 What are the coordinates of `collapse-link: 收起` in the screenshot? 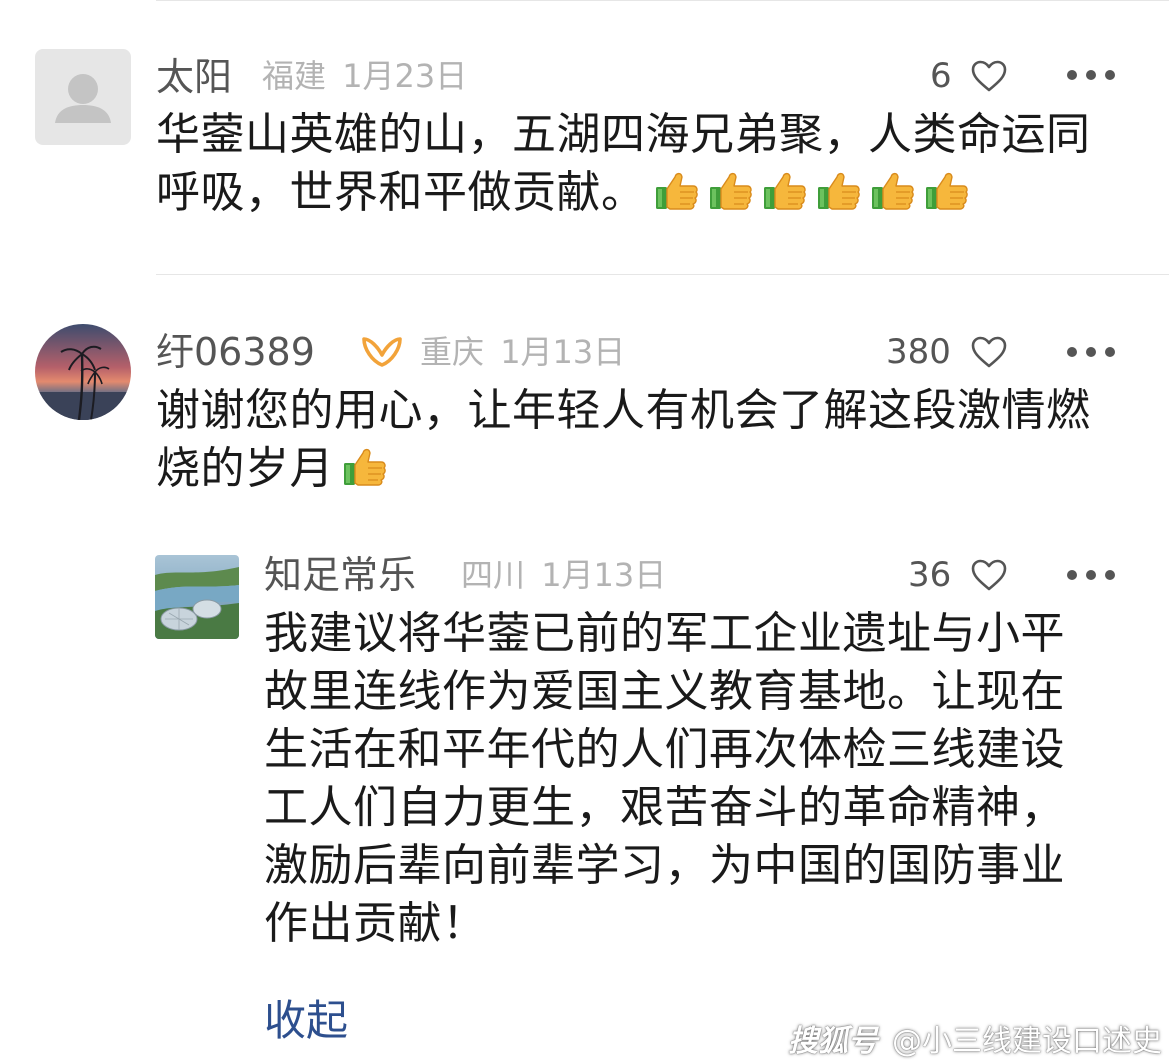 It's located at (306, 1017).